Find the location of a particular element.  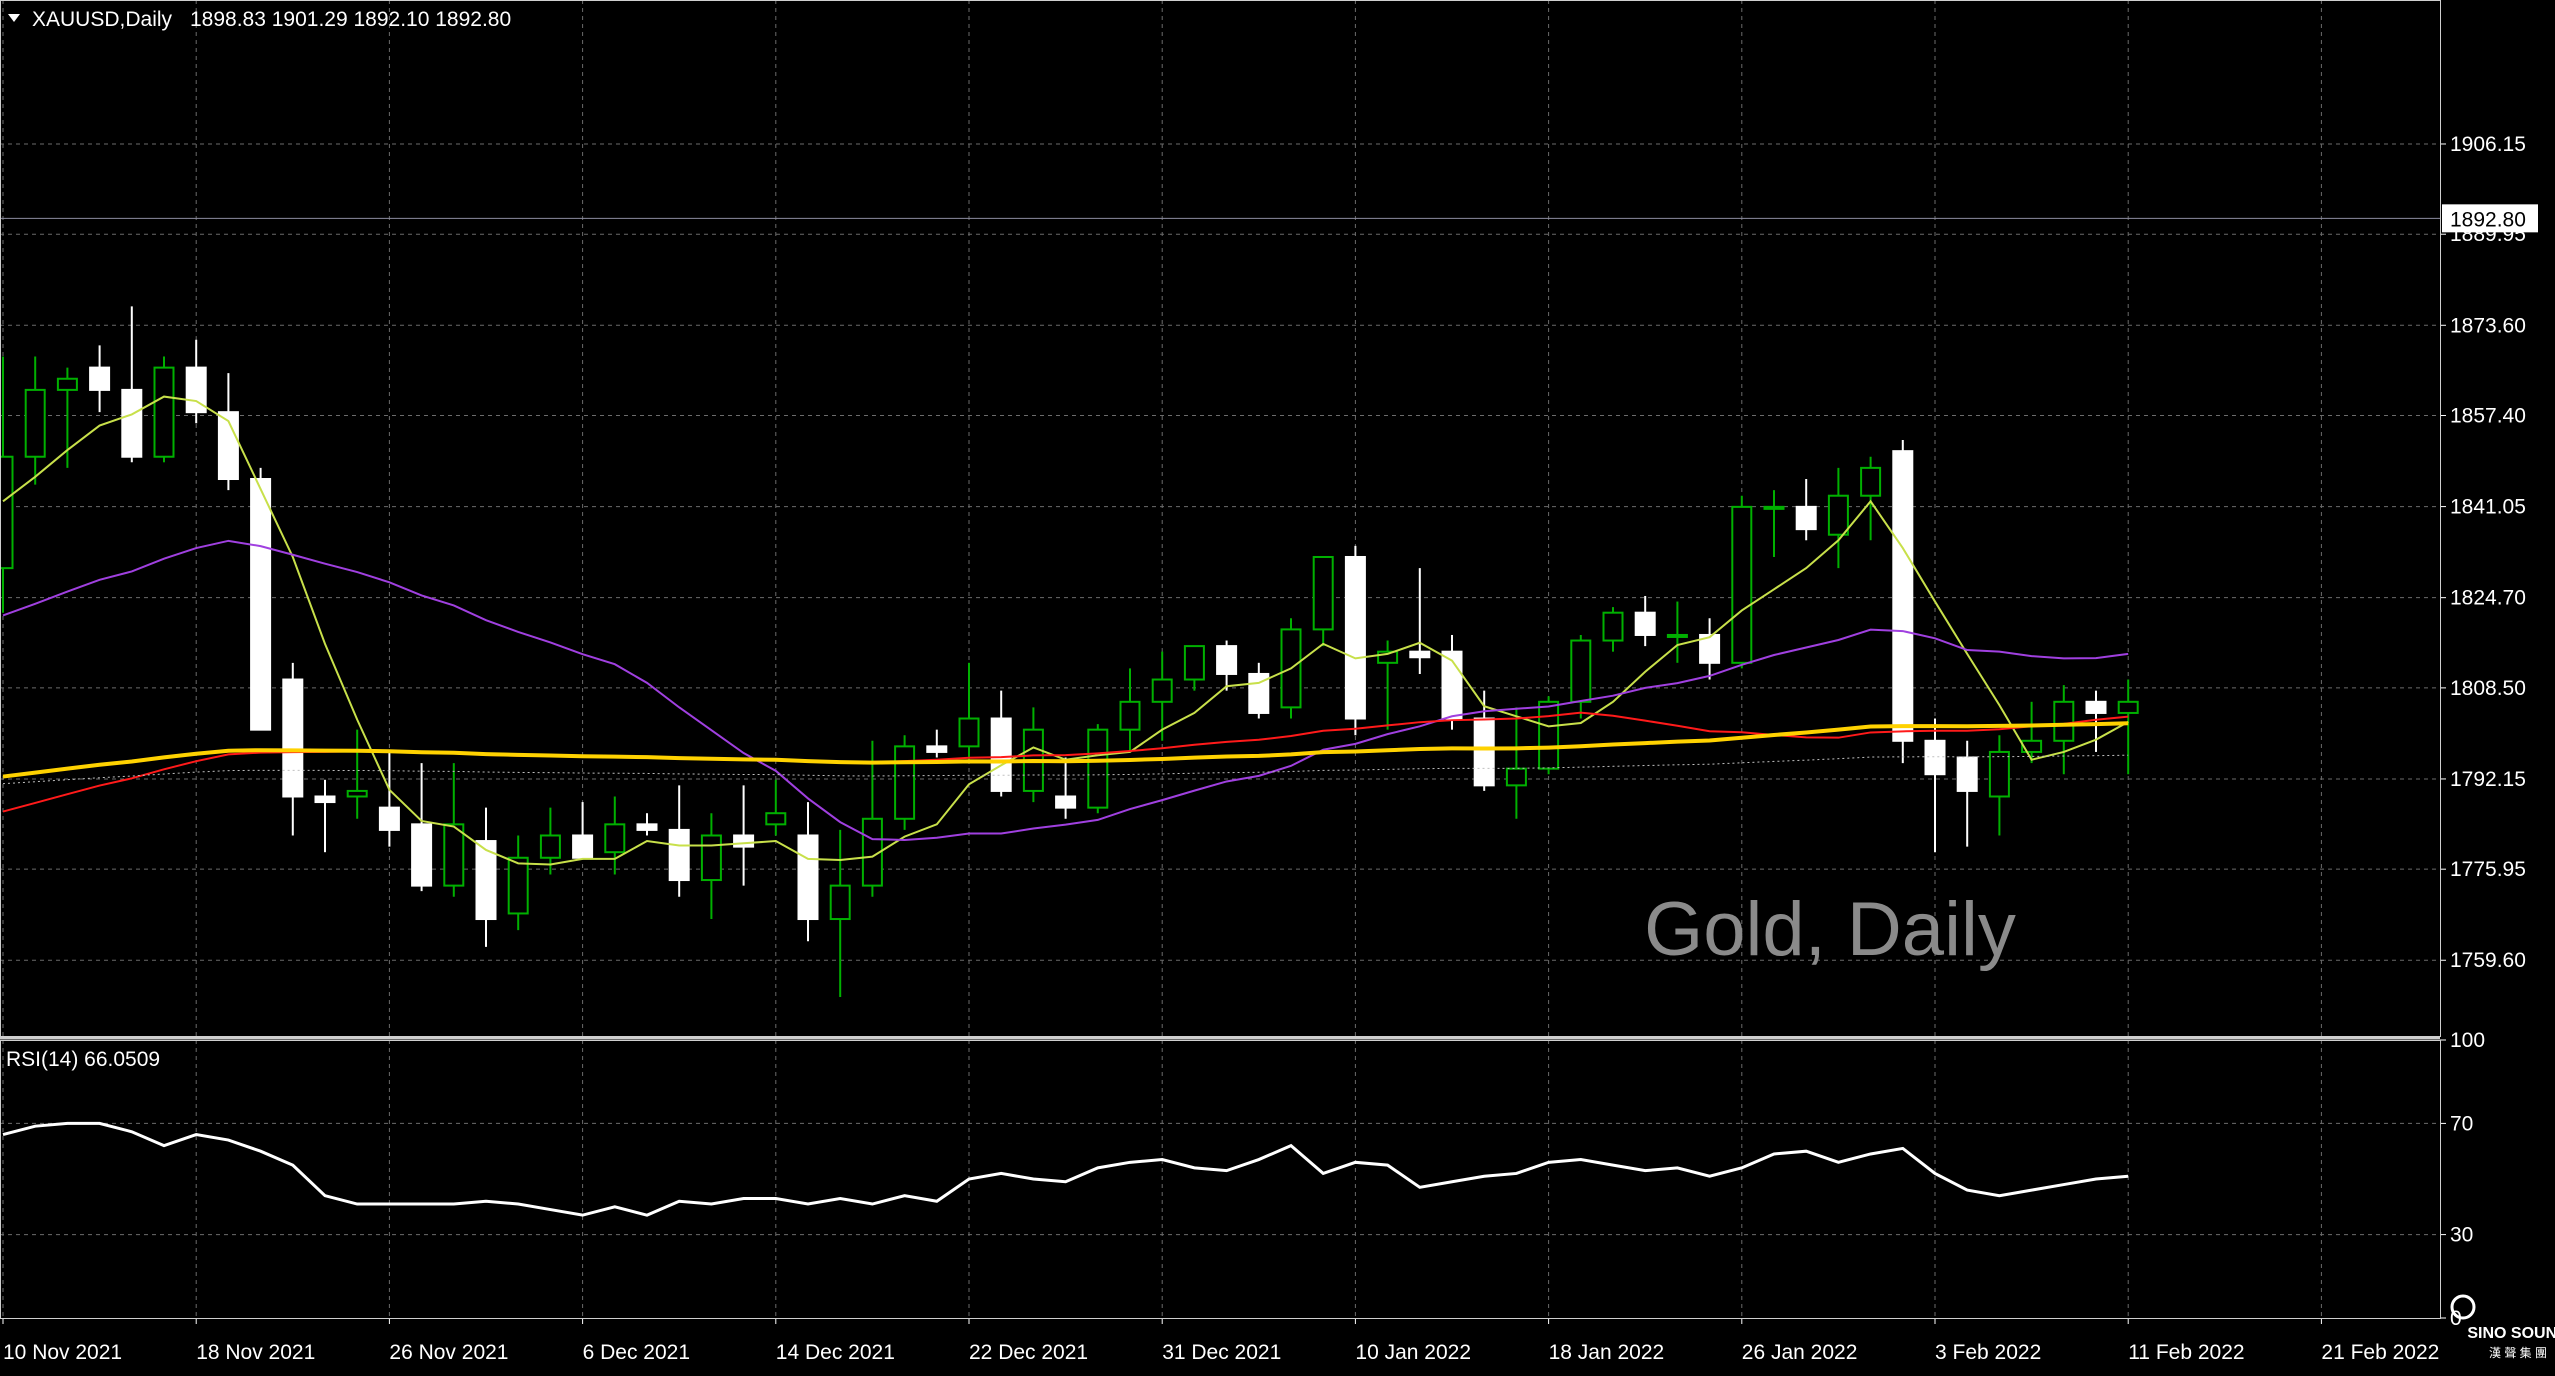

date-tick-label: 6 Dec 2021 is located at coordinates (636, 1352).